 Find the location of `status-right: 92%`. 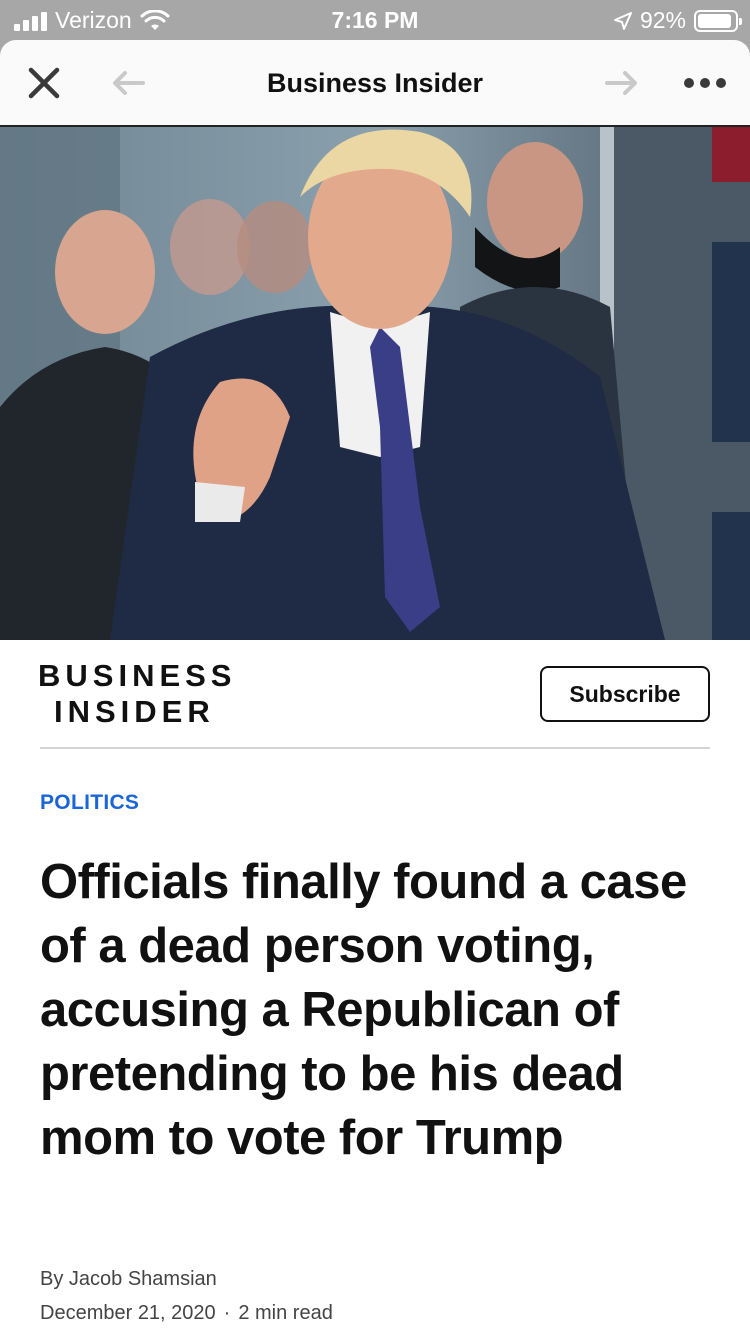

status-right: 92% is located at coordinates (677, 20).